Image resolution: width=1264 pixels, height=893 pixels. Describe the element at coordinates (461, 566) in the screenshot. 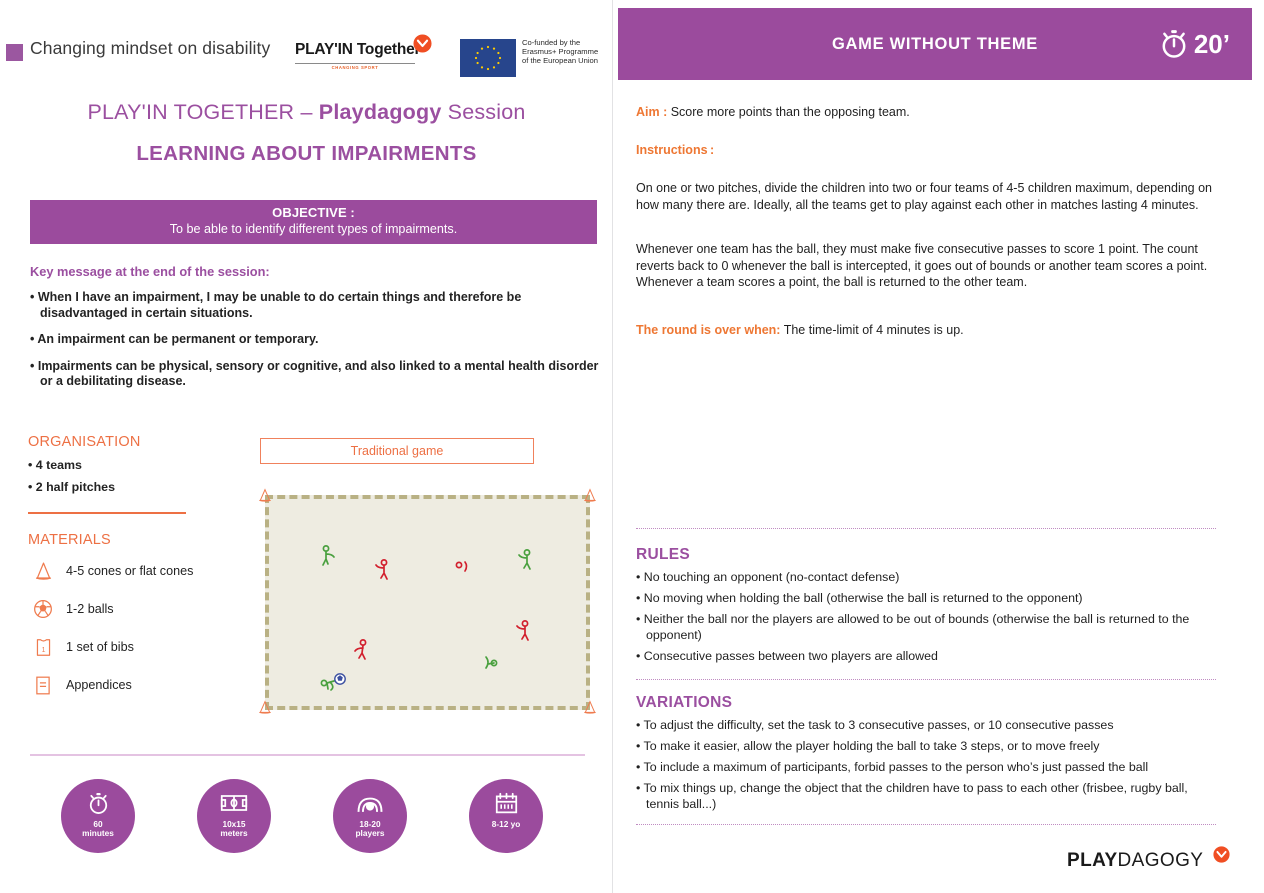

I see `player-figure-red` at that location.